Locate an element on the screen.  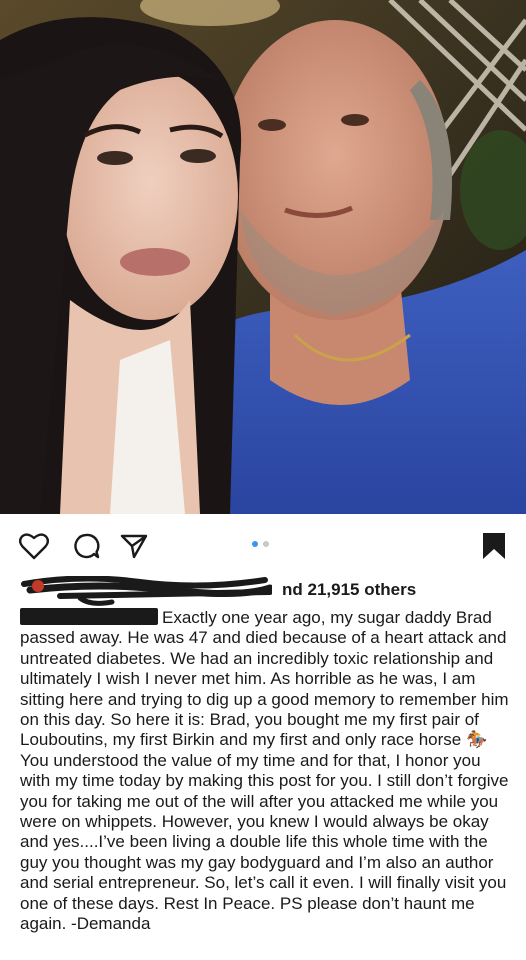
redaction-scribble is located at coordinates (146, 591).